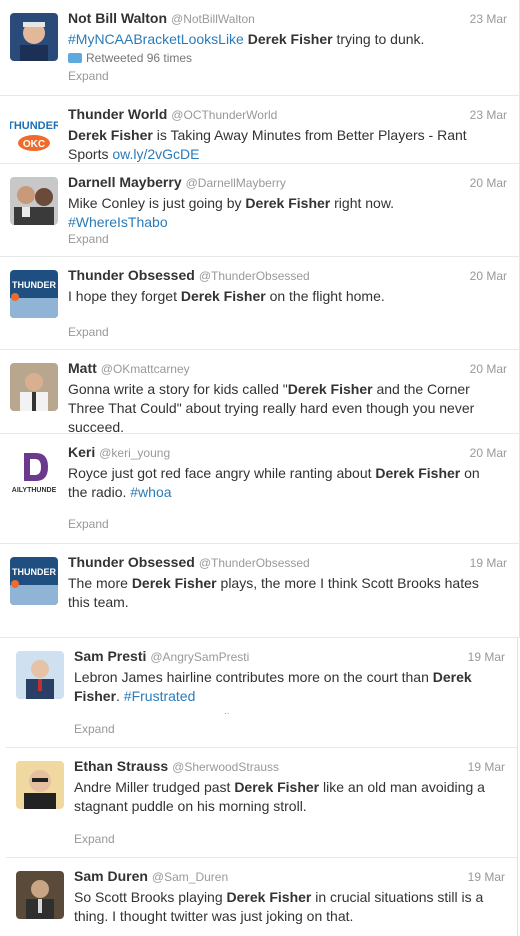 This screenshot has height=936, width=520. Describe the element at coordinates (190, 877) in the screenshot. I see `author-handle: @Sam_Duren` at that location.